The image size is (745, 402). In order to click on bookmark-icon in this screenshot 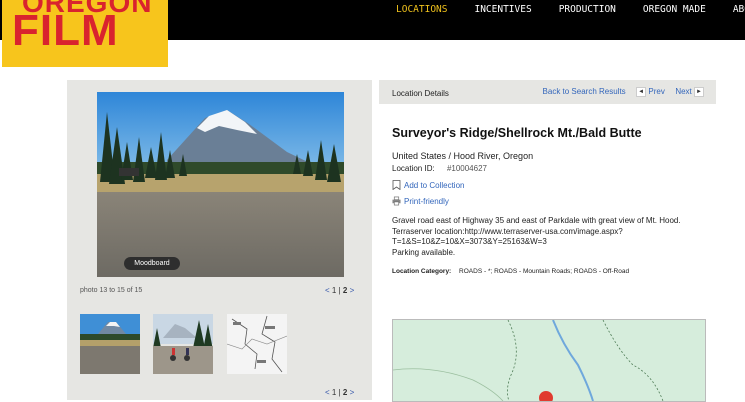, I will do `click(396, 185)`.